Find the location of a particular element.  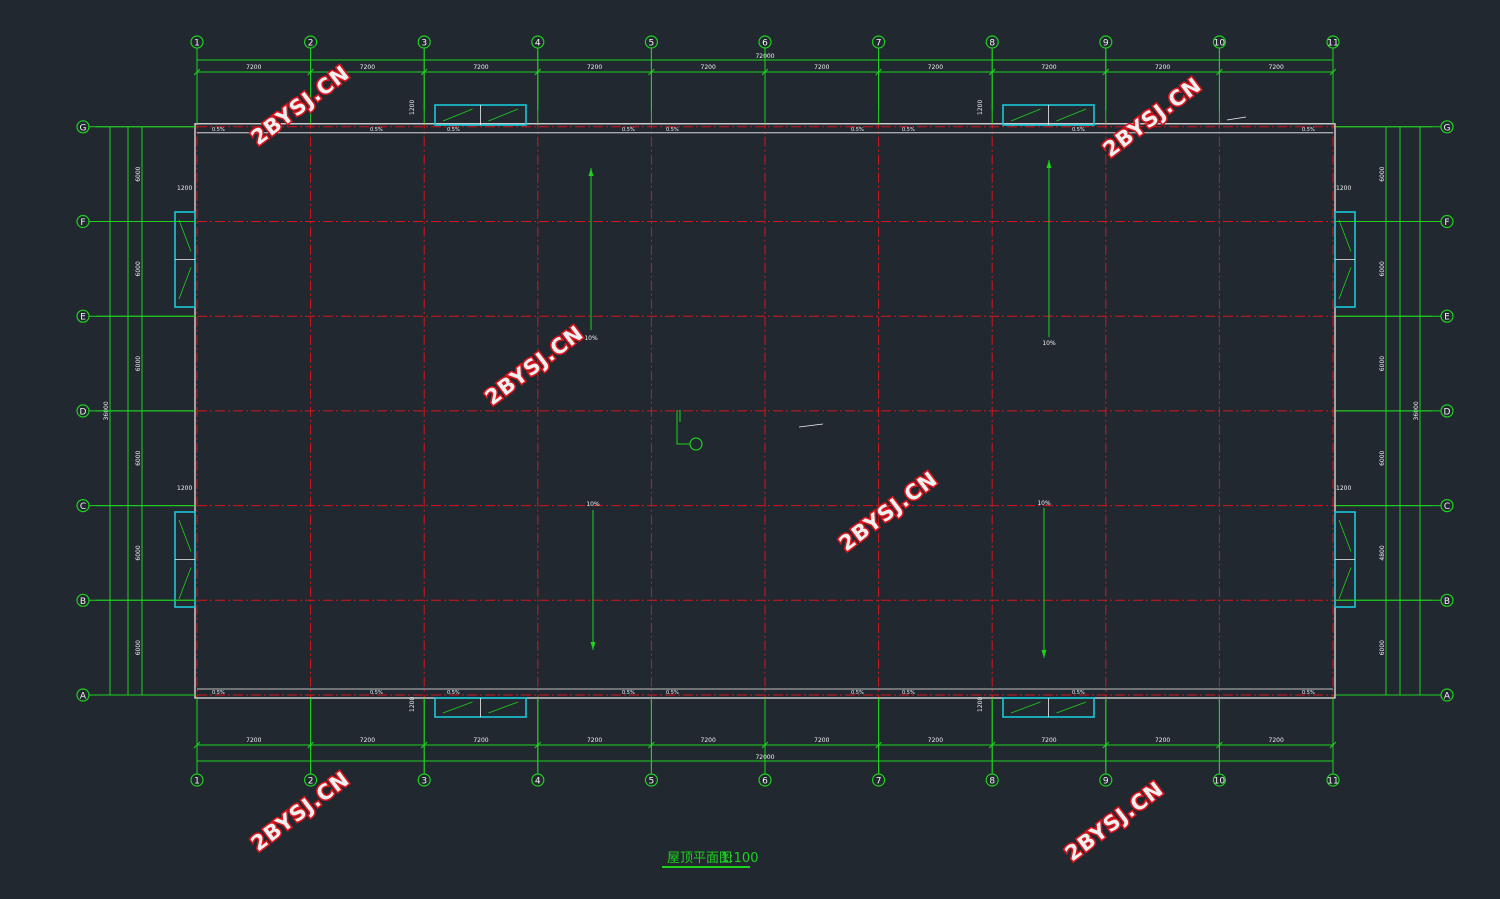

gutter-slope-bottom-7: 0.5% is located at coordinates (1078, 693).